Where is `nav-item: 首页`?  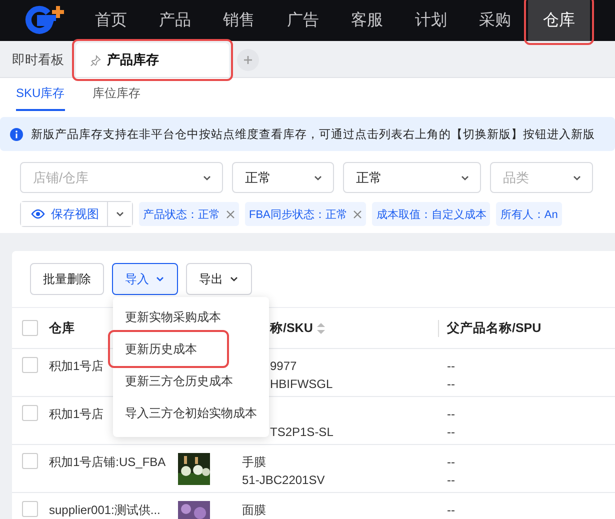 nav-item: 首页 is located at coordinates (111, 20).